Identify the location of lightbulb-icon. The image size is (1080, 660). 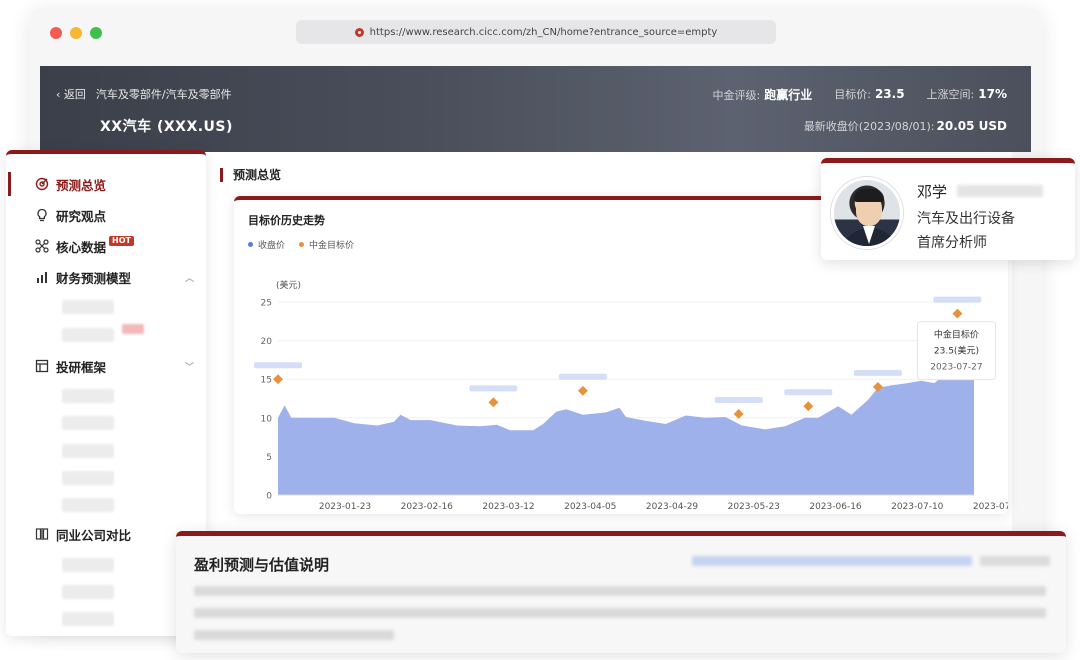
(42, 215).